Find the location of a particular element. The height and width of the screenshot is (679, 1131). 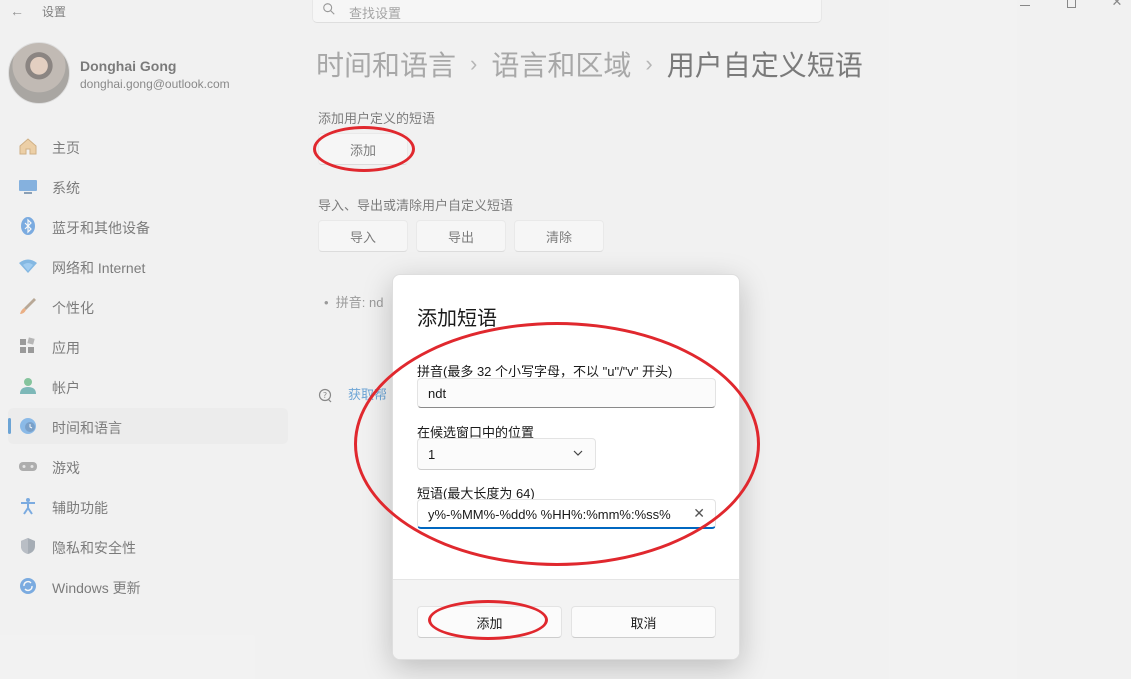

phrase-input: y%-%MM%-%dd% %HH%:%mm%:%ss% ✕ is located at coordinates (566, 514).